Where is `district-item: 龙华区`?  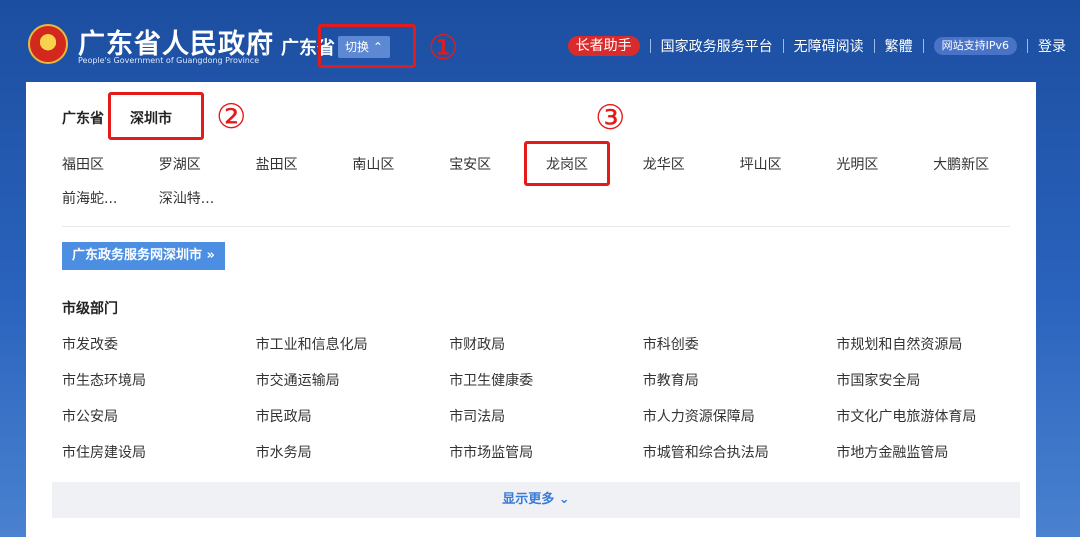 district-item: 龙华区 is located at coordinates (691, 164).